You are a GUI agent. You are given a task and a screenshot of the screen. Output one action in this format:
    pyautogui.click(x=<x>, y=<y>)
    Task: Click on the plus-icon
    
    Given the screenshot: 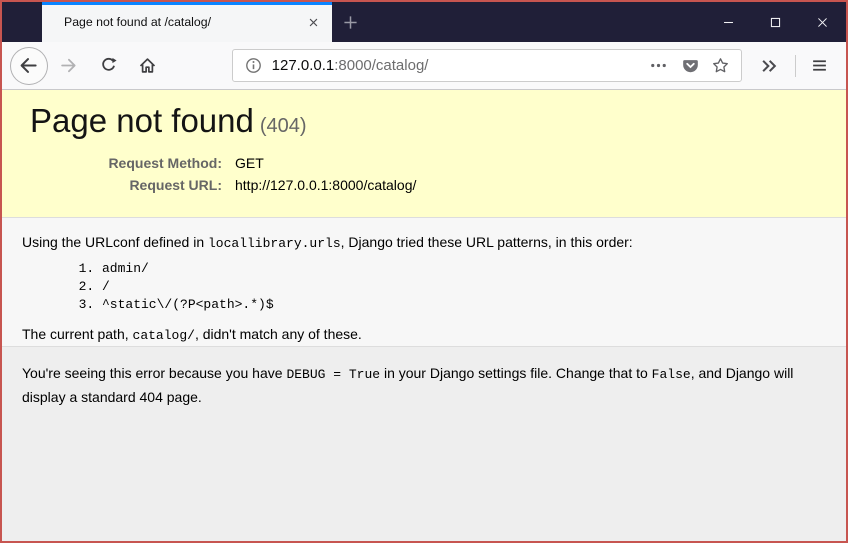 What is the action you would take?
    pyautogui.click(x=350, y=22)
    